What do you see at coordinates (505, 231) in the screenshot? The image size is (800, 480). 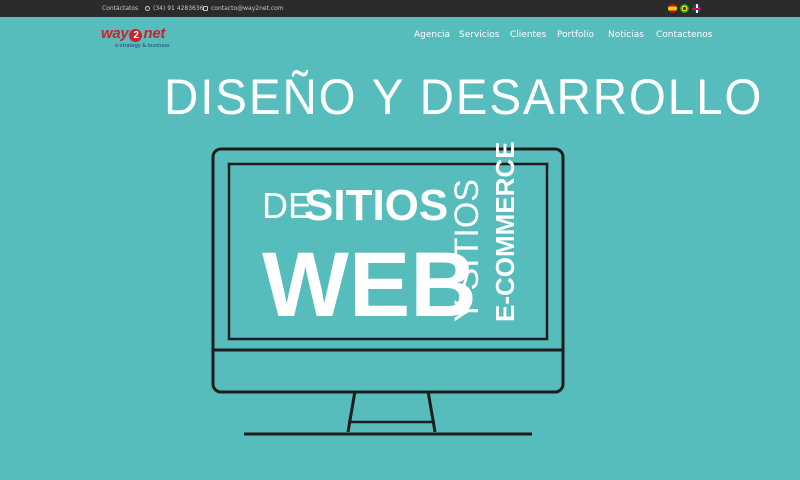 I see `screen-ecommerce: E-COMMERCE` at bounding box center [505, 231].